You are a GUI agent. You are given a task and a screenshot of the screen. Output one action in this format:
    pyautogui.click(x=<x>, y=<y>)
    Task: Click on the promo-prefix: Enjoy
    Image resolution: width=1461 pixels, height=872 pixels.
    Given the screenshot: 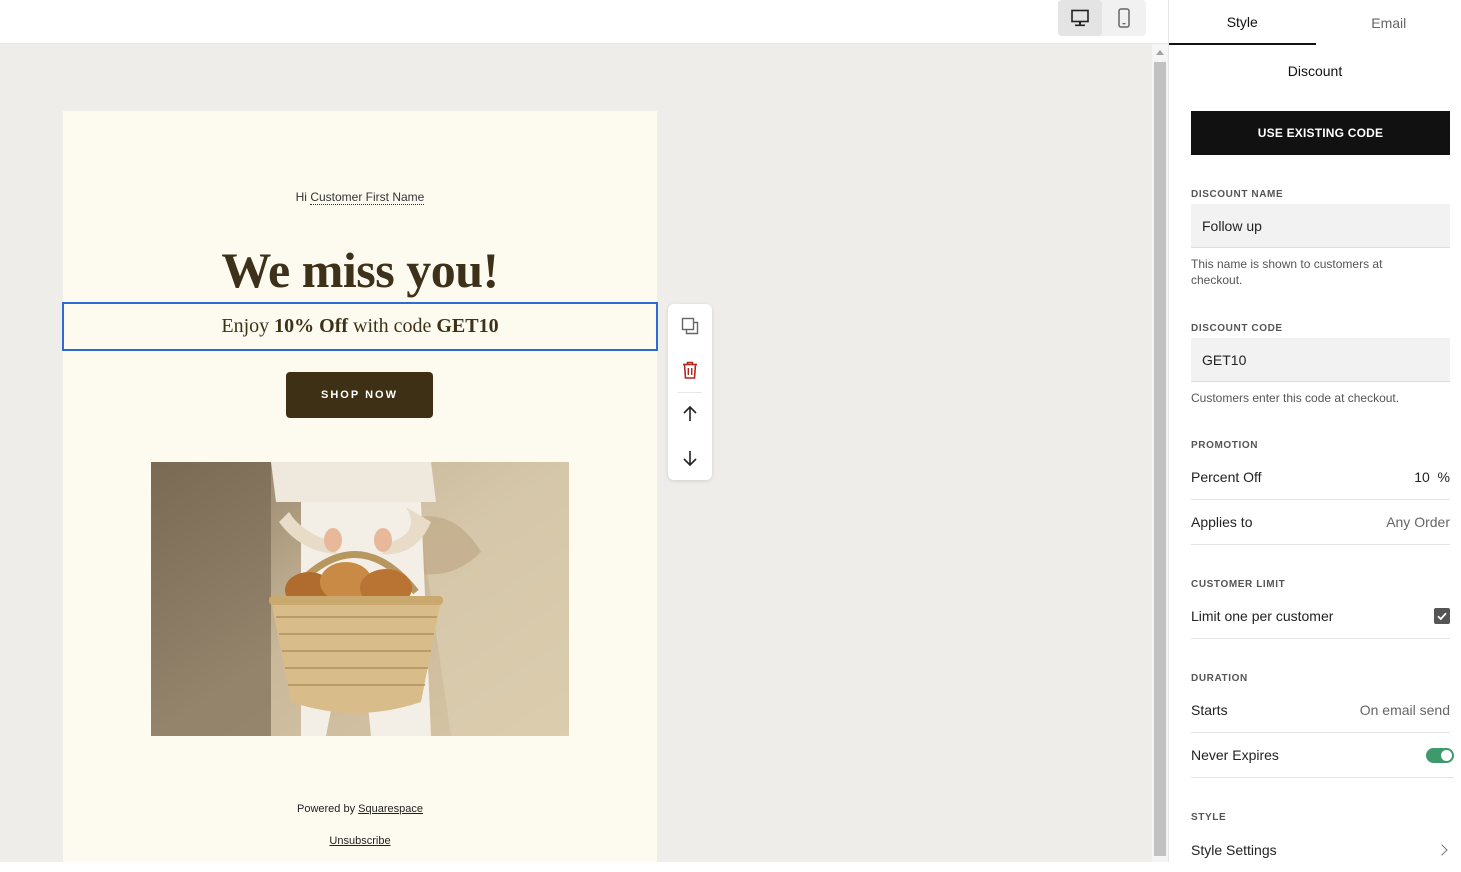 What is the action you would take?
    pyautogui.click(x=245, y=326)
    